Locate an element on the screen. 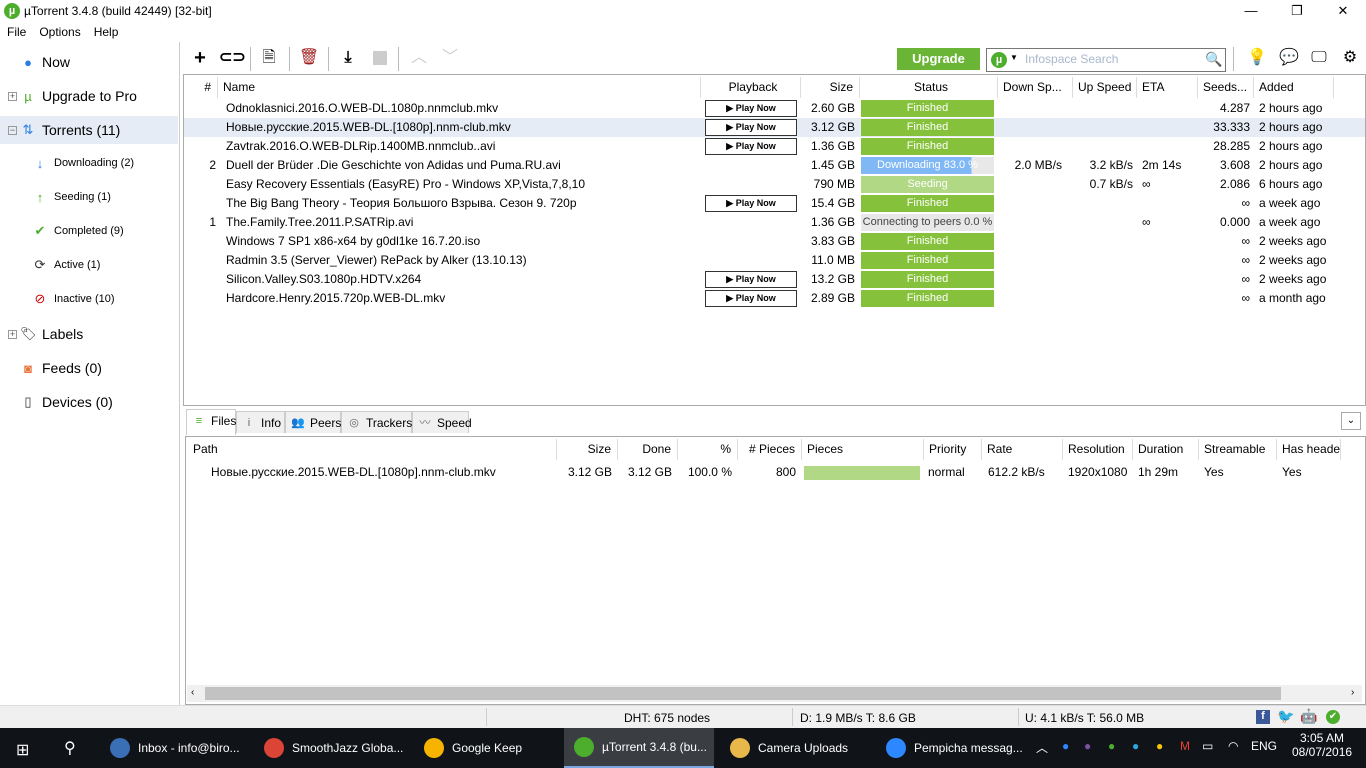  sidebar-item: ⊘ Inactive (10) is located at coordinates (89, 299).